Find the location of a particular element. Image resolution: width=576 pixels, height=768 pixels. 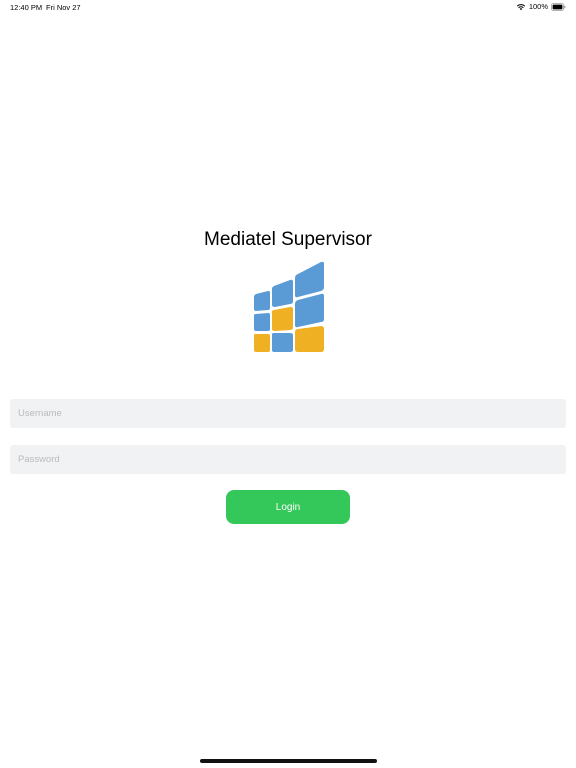

battery-full-icon is located at coordinates (558, 6).